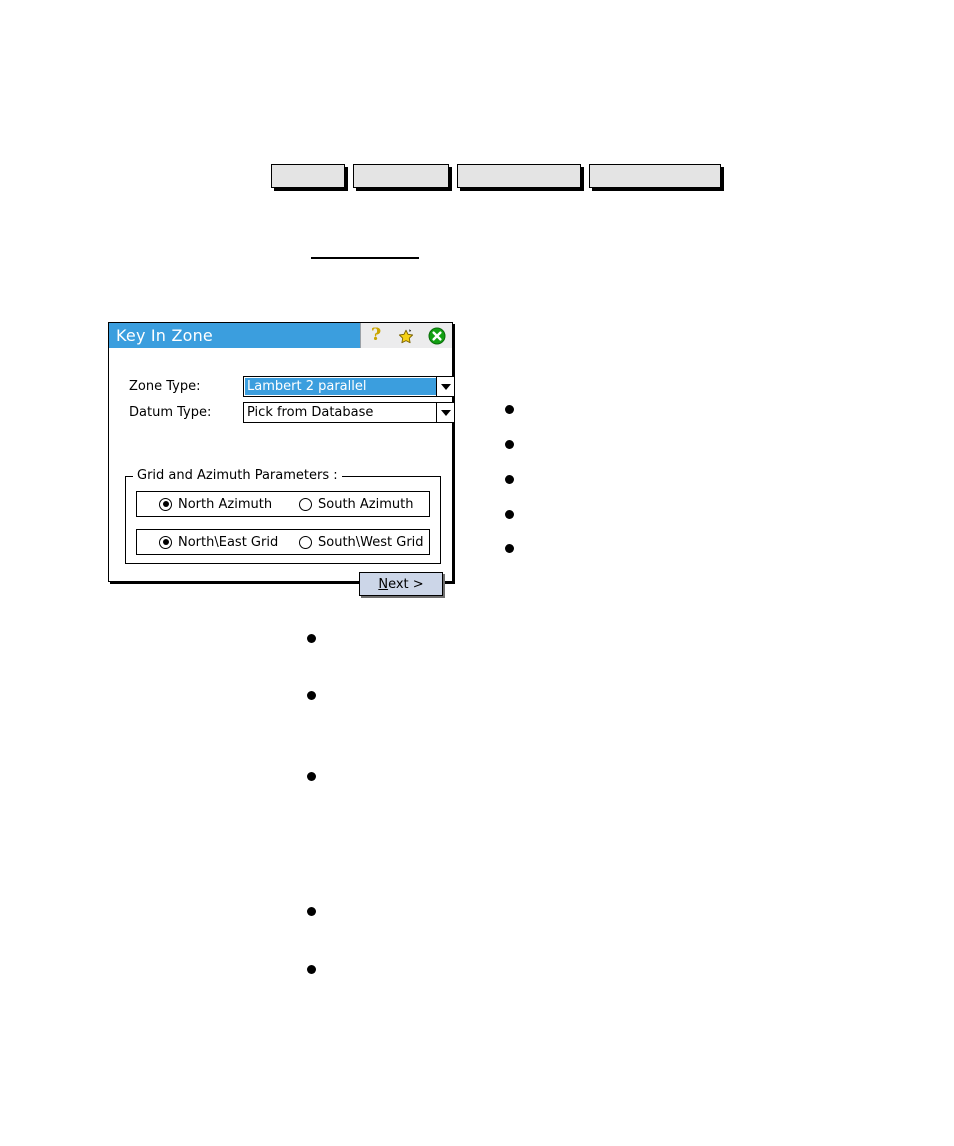 Image resolution: width=954 pixels, height=1146 pixels. I want to click on groupbox-title: Grid and Azimuth Parameters :, so click(237, 475).